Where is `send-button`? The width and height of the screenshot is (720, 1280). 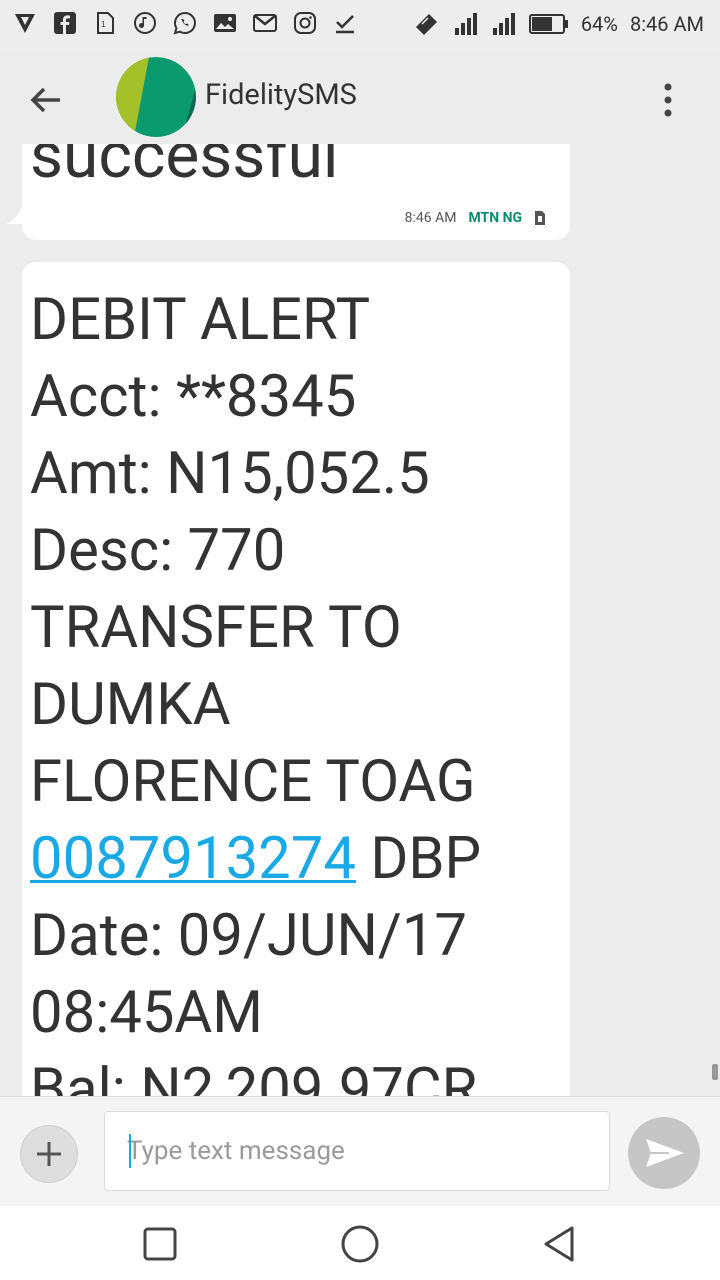 send-button is located at coordinates (664, 1153).